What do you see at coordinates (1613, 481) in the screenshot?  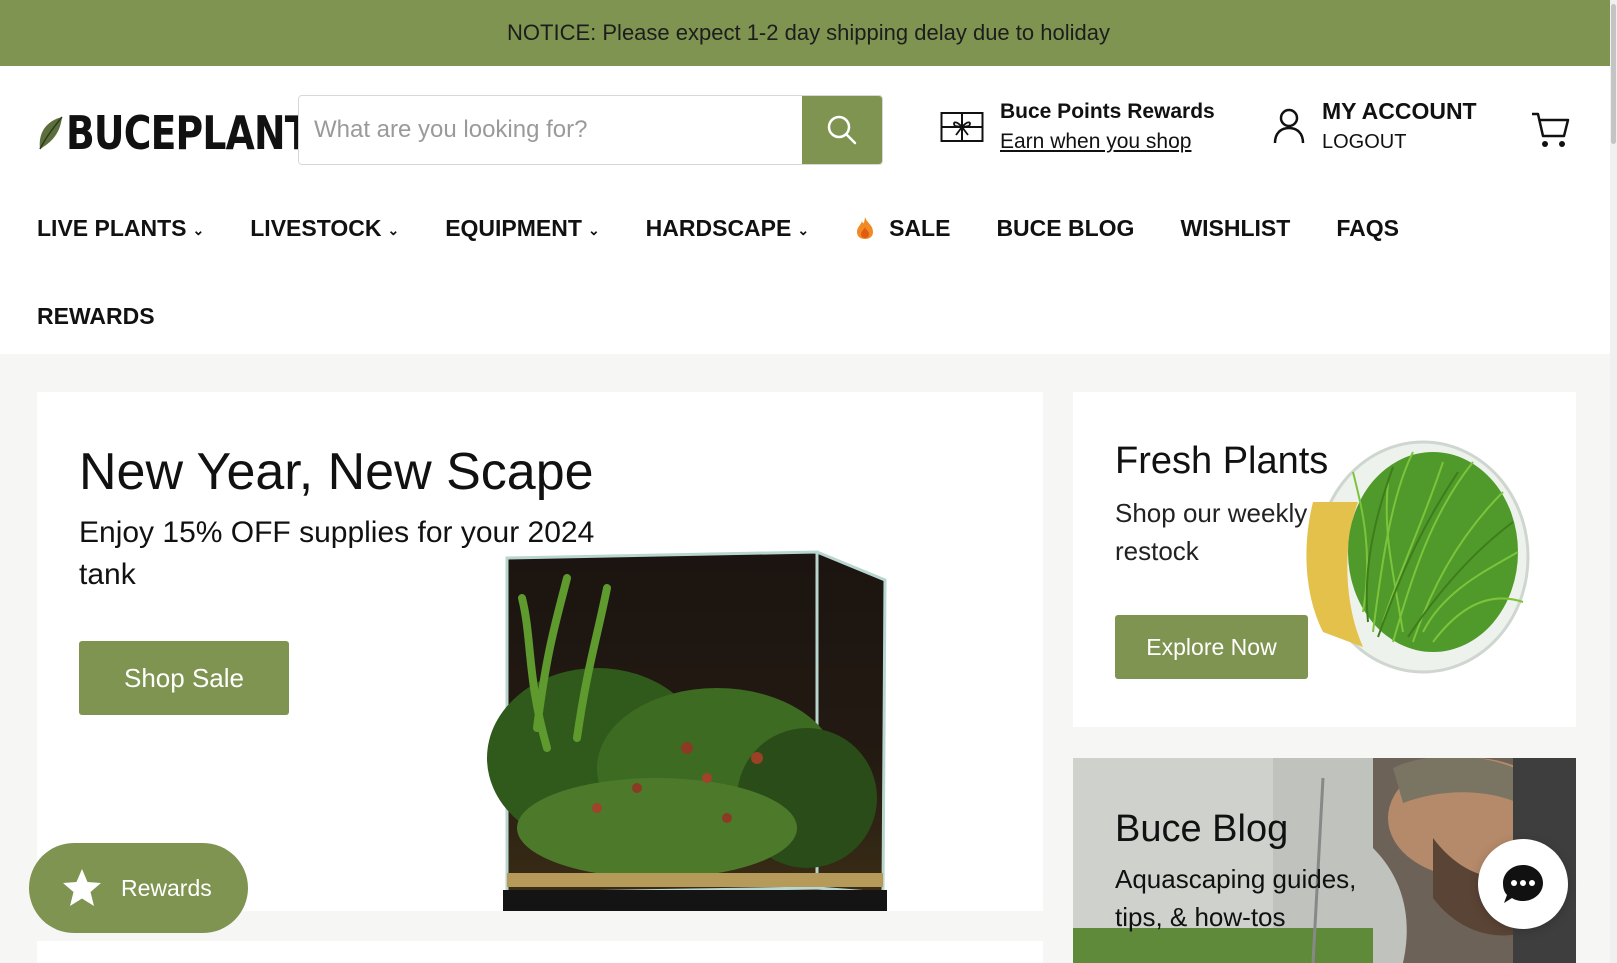 I see `page-scrollbar` at bounding box center [1613, 481].